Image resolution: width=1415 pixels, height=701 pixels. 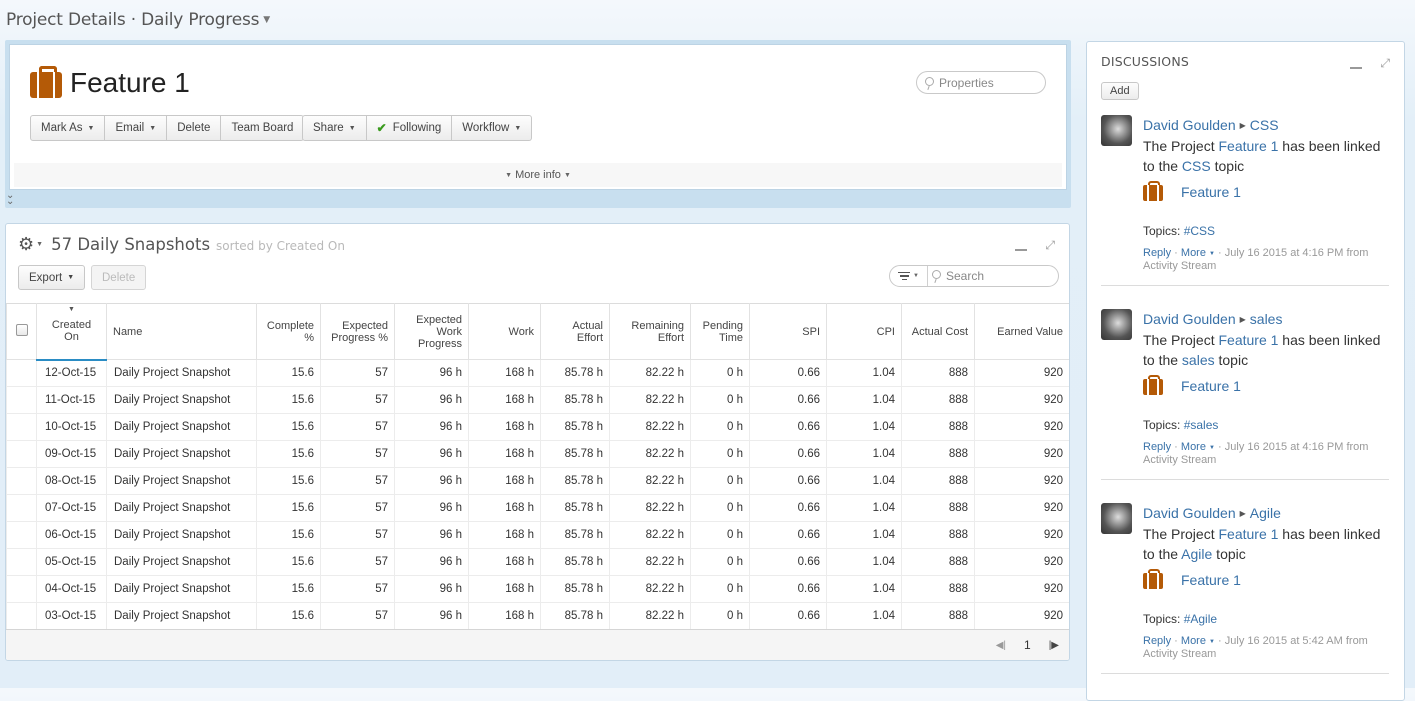 What do you see at coordinates (1265, 513) in the screenshot?
I see `topic-link: Agile` at bounding box center [1265, 513].